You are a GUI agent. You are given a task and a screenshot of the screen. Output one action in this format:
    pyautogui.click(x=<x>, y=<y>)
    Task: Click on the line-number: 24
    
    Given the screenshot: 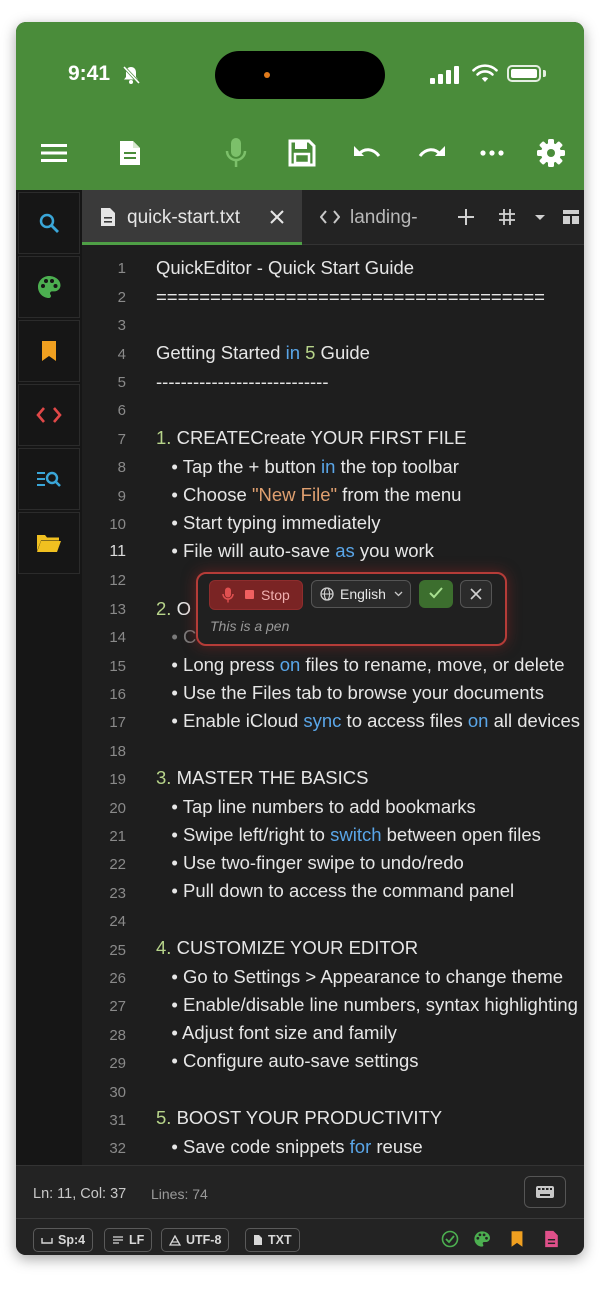 What is the action you would take?
    pyautogui.click(x=104, y=921)
    